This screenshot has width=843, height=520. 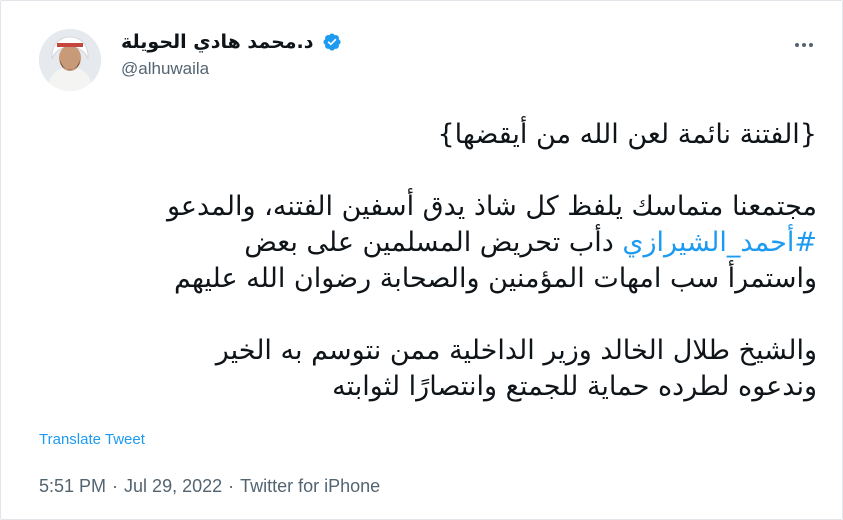 I want to click on tweet-author: د.محمد هادي الحويلة @alhuwaila, so click(x=231, y=55).